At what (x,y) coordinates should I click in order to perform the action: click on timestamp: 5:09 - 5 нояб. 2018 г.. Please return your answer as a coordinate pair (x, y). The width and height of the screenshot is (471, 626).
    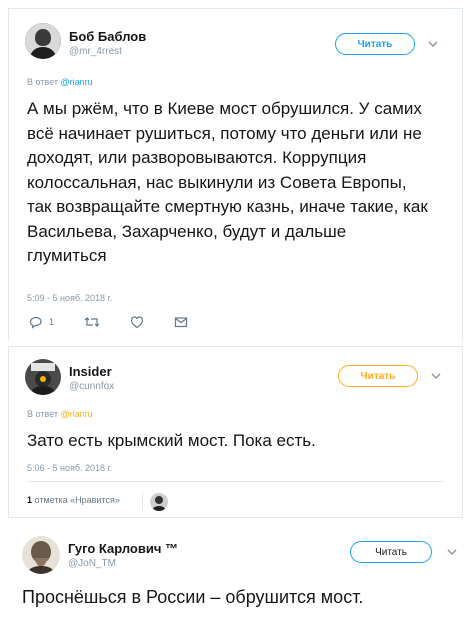
    Looking at the image, I should click on (69, 298).